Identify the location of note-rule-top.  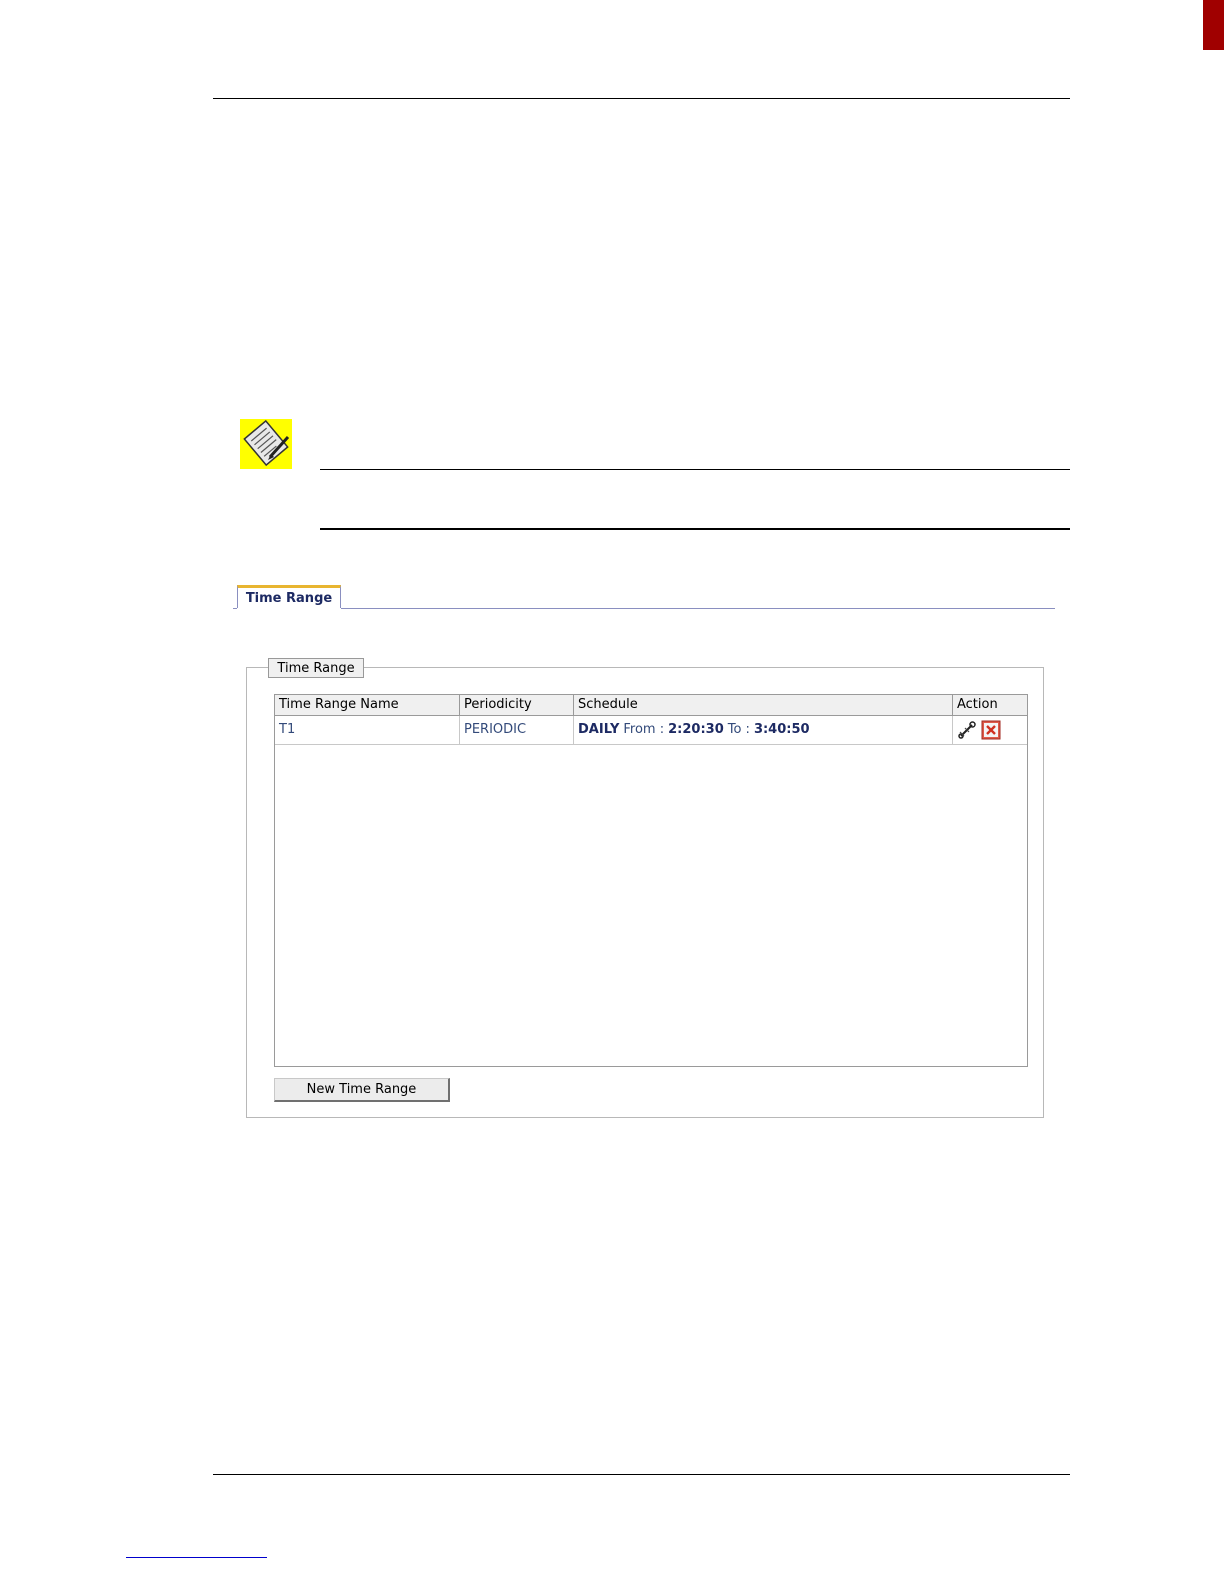
(695, 469).